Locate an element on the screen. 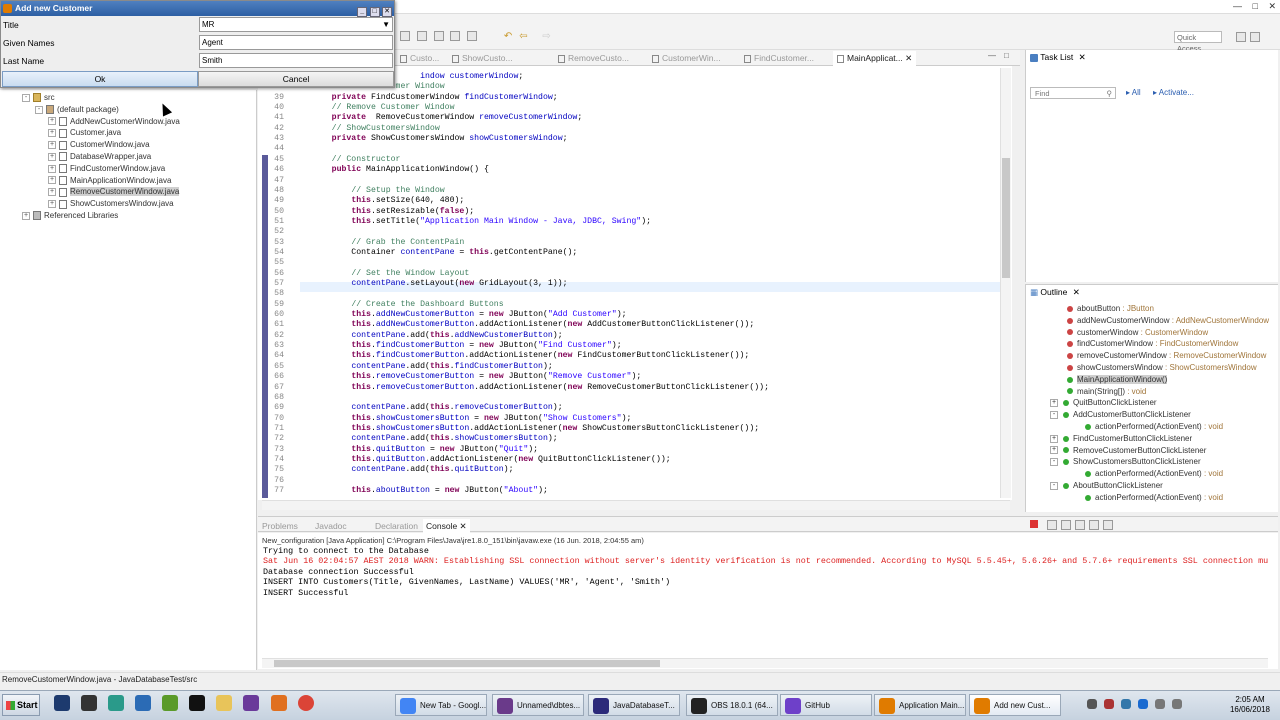 This screenshot has width=1280, height=720. task-find-input: Find ⚲ is located at coordinates (1073, 93).